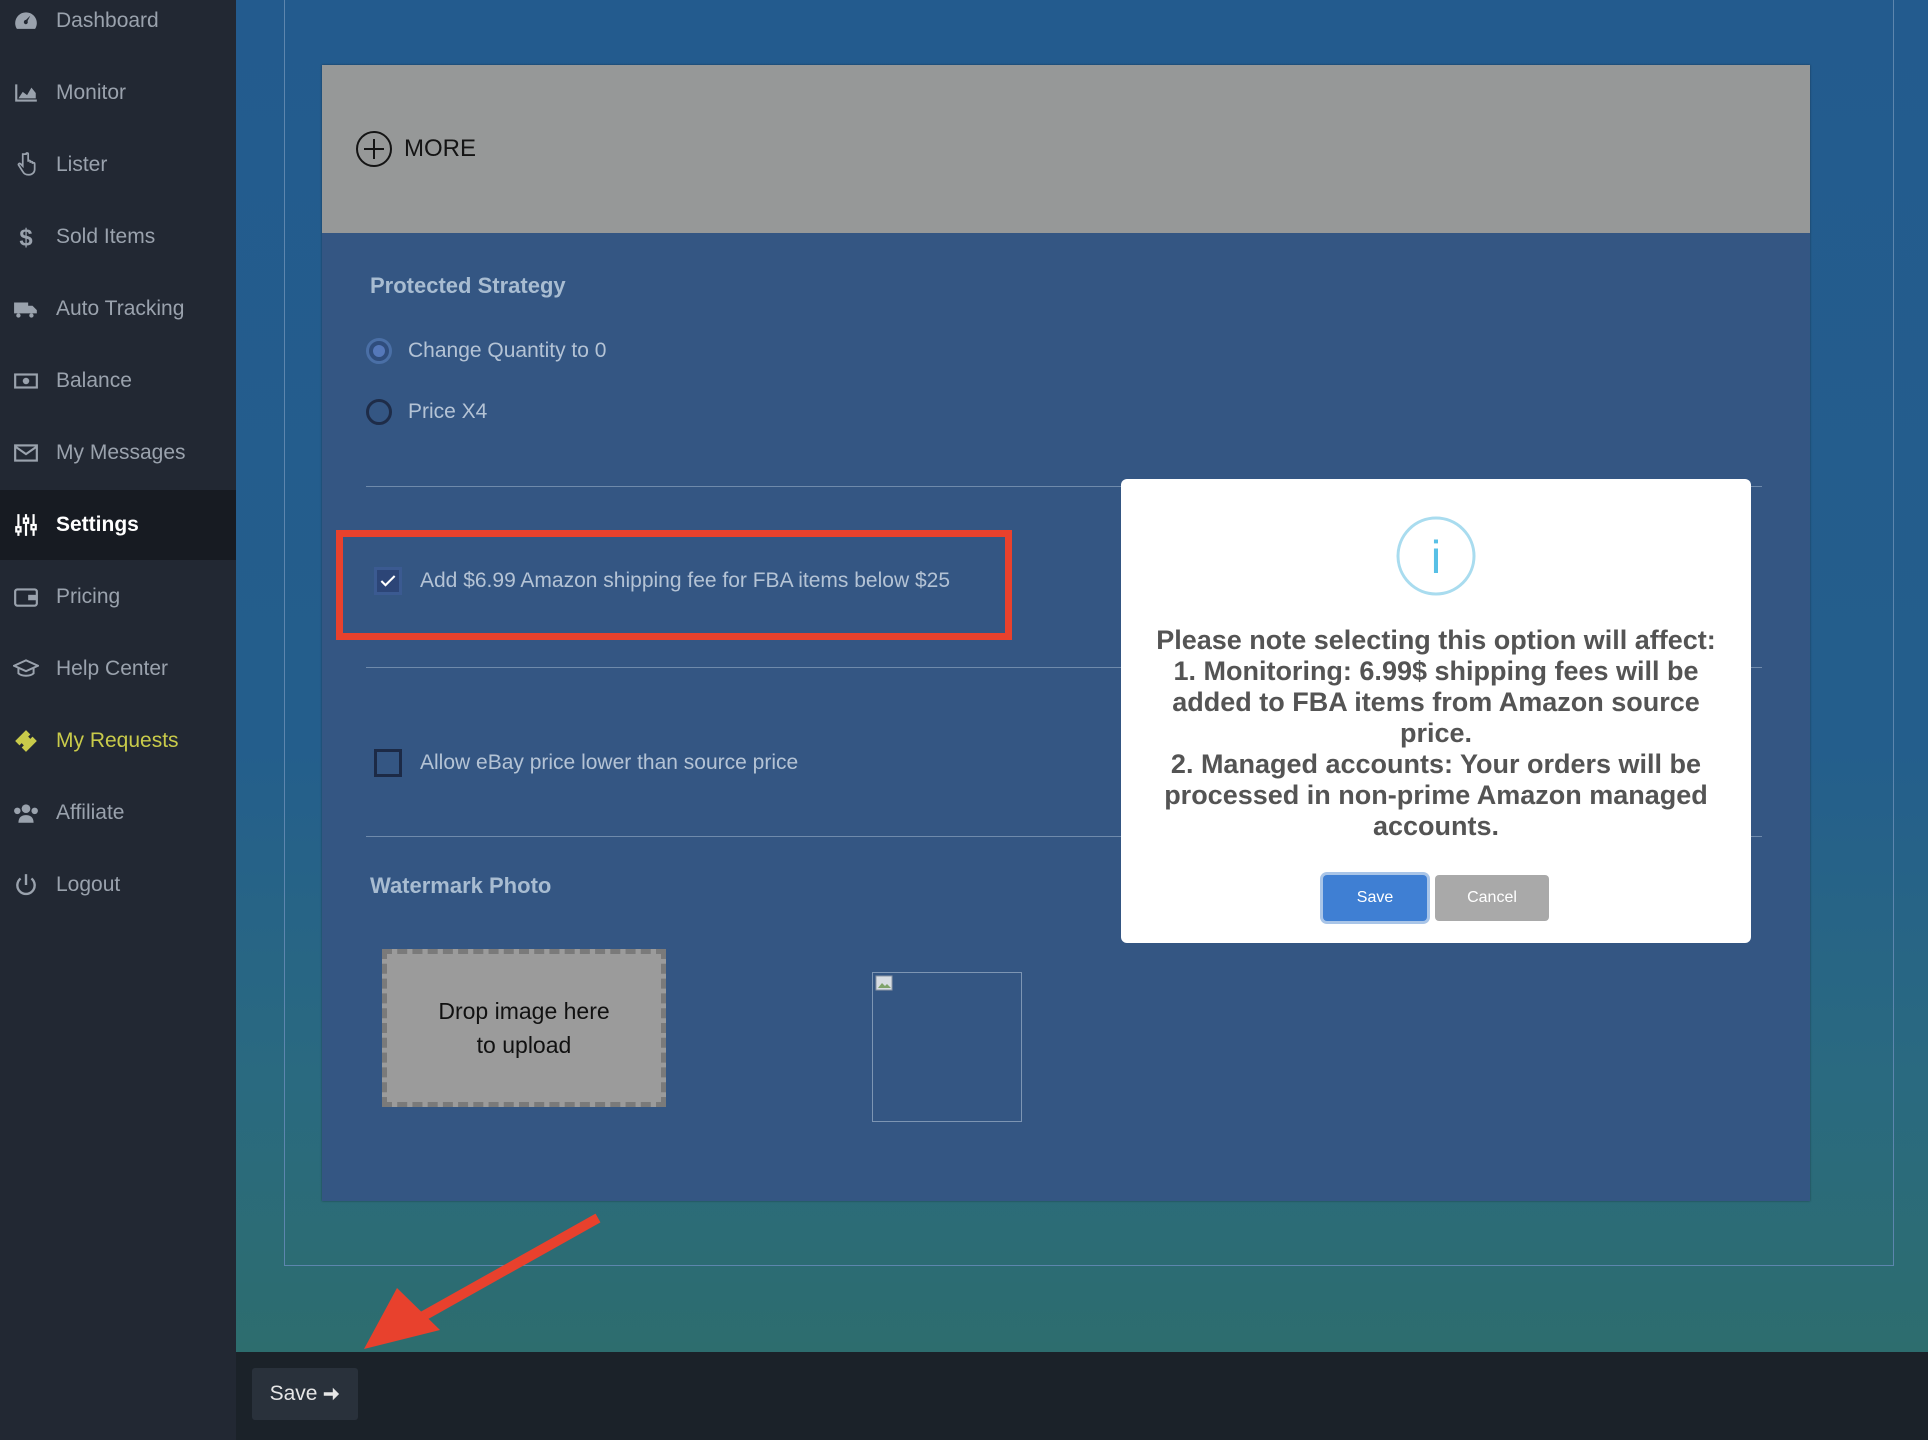  What do you see at coordinates (82, 164) in the screenshot?
I see `sidebar-item-label: Lister` at bounding box center [82, 164].